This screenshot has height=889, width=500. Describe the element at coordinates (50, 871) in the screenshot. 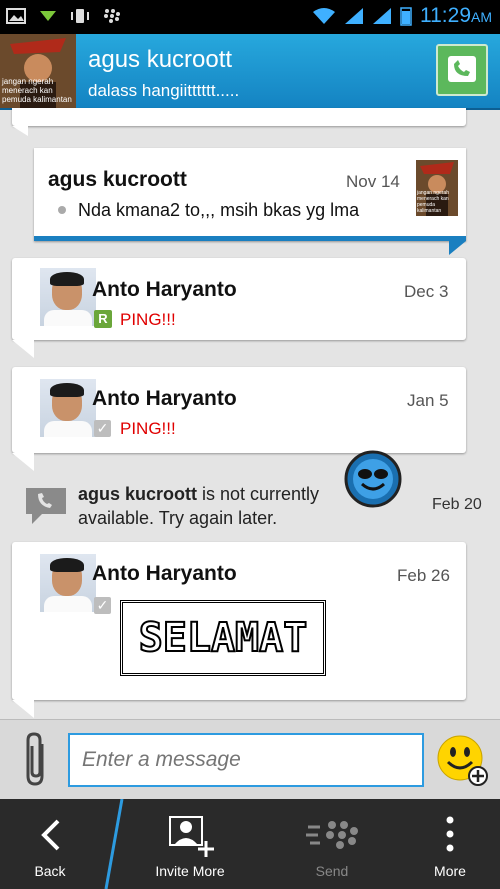

I see `back-label: Back` at that location.